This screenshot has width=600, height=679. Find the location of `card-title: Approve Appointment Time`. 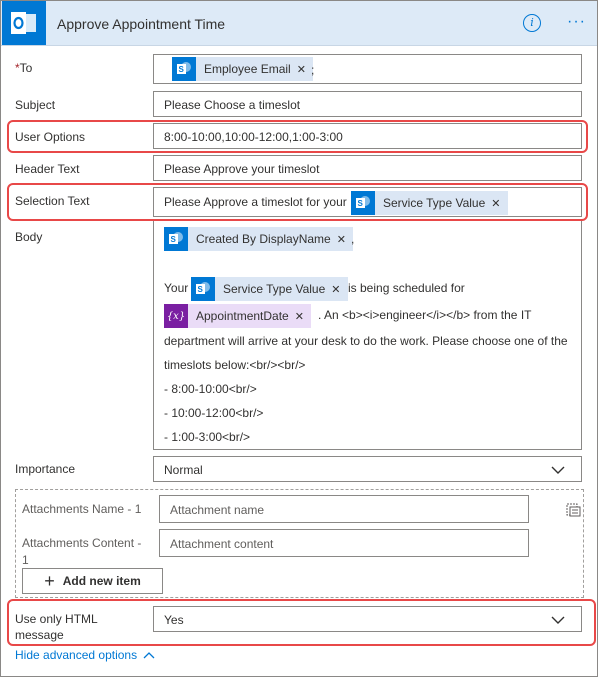

card-title: Approve Appointment Time is located at coordinates (141, 24).